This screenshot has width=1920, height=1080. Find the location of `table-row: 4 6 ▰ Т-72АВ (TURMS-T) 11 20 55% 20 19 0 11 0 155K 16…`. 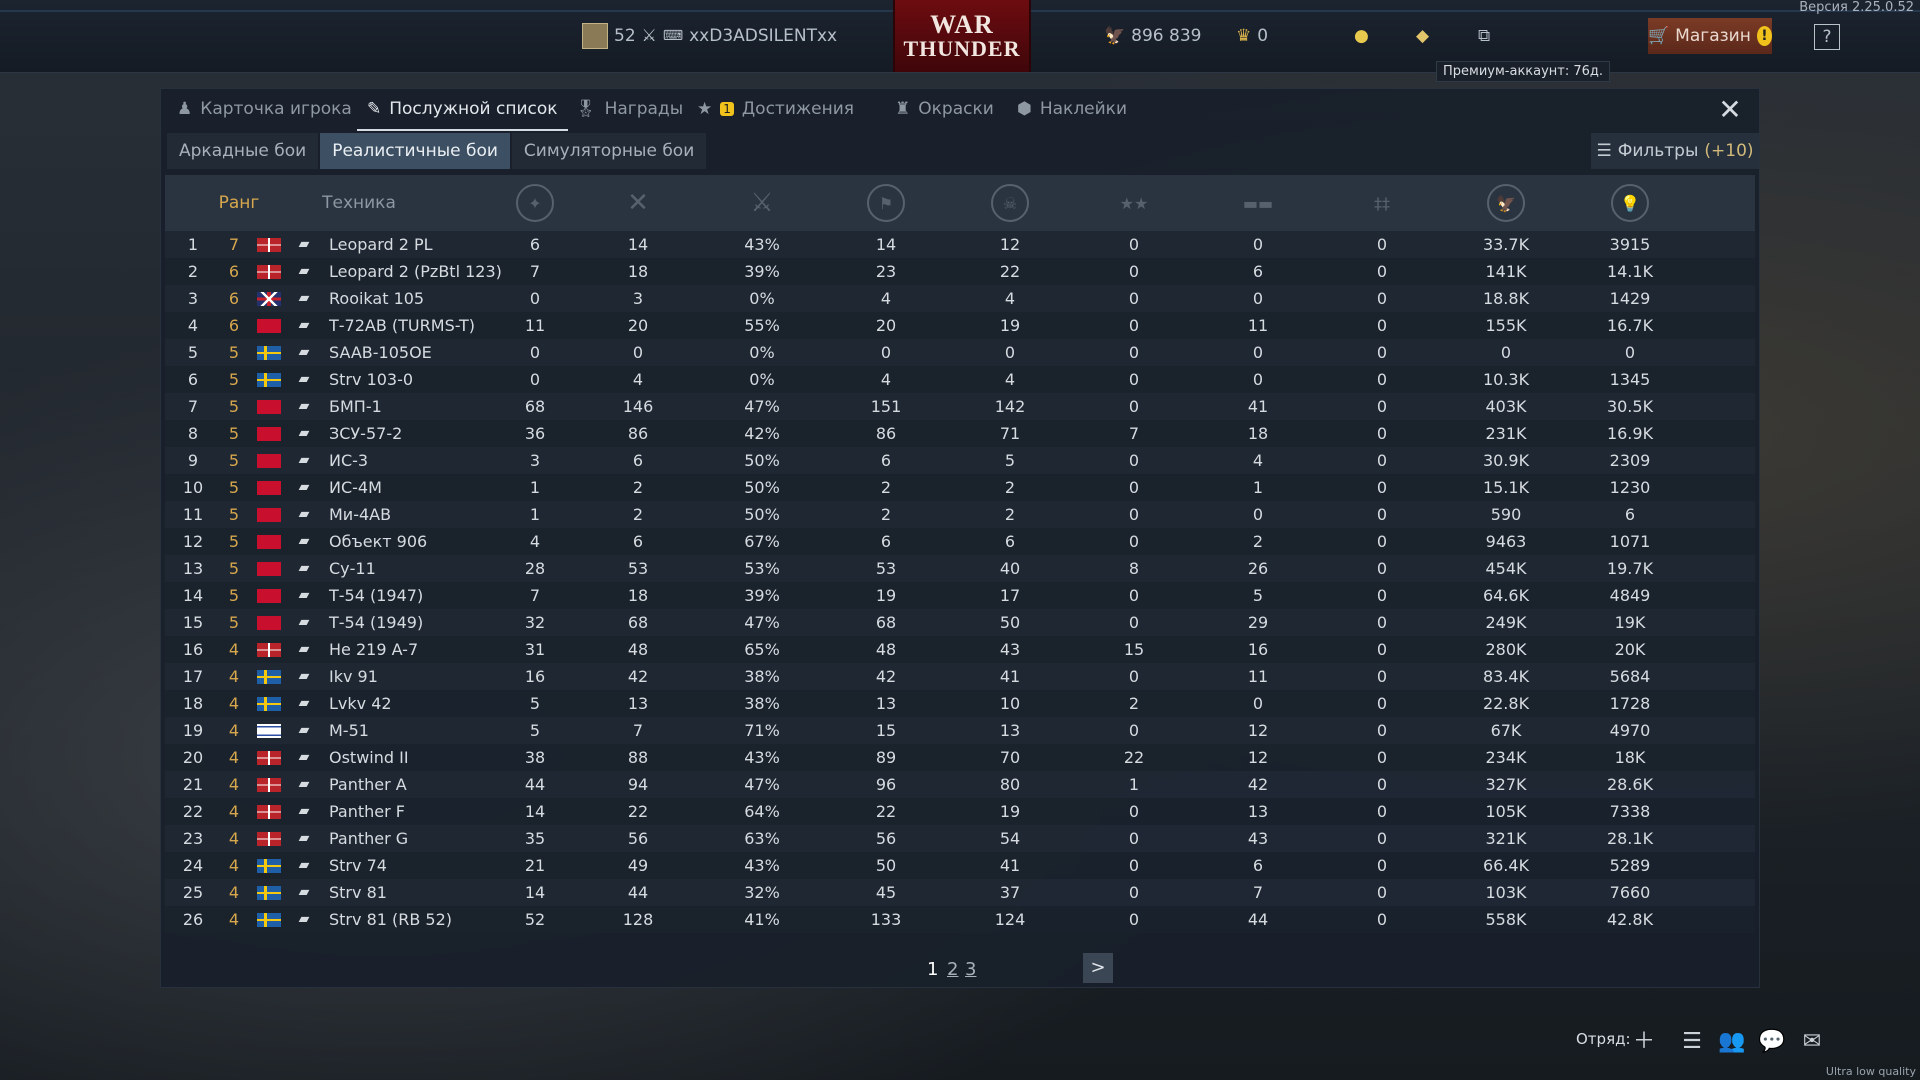

table-row: 4 6 ▰ Т-72АВ (TURMS-T) 11 20 55% 20 19 0 11 0 155K 16… is located at coordinates (960, 325).